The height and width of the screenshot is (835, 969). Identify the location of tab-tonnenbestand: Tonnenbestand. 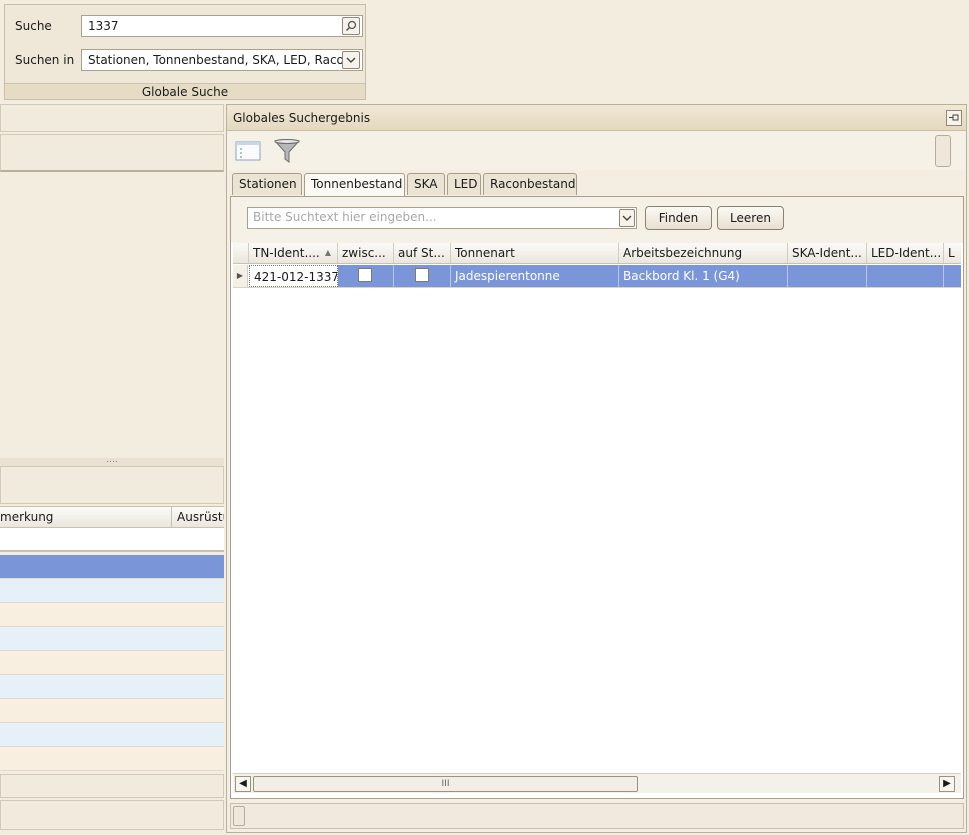
(354, 184).